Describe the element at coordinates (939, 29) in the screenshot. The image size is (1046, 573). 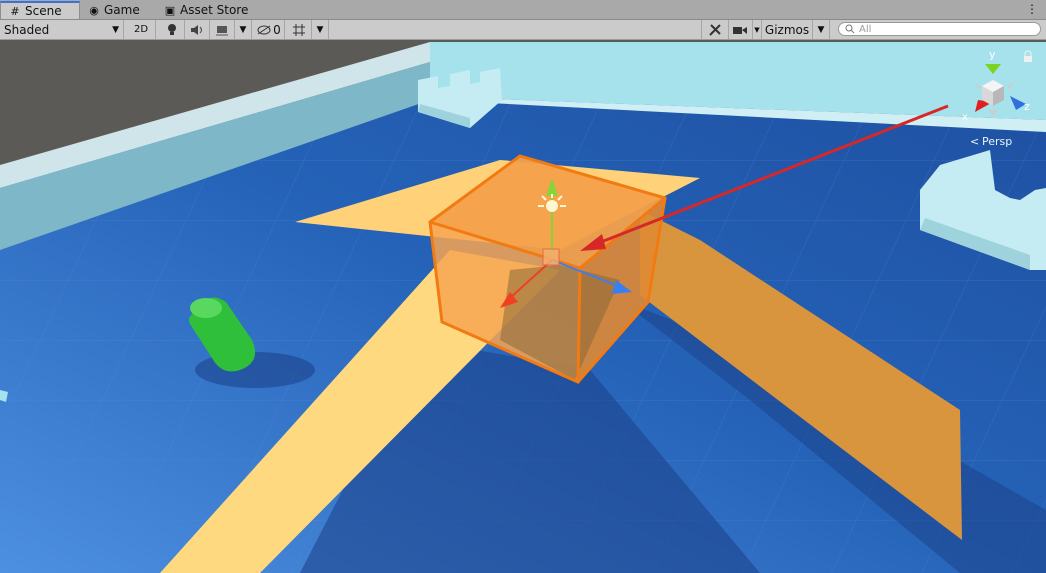
I see `search-field: All` at that location.